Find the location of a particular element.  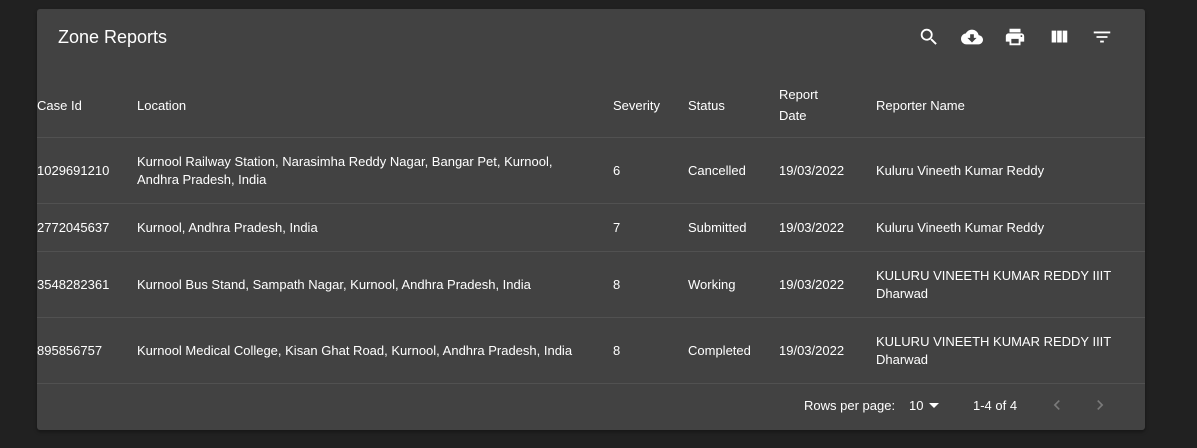

location-line: Kurnool, Andhra Pradesh, India is located at coordinates (227, 227).